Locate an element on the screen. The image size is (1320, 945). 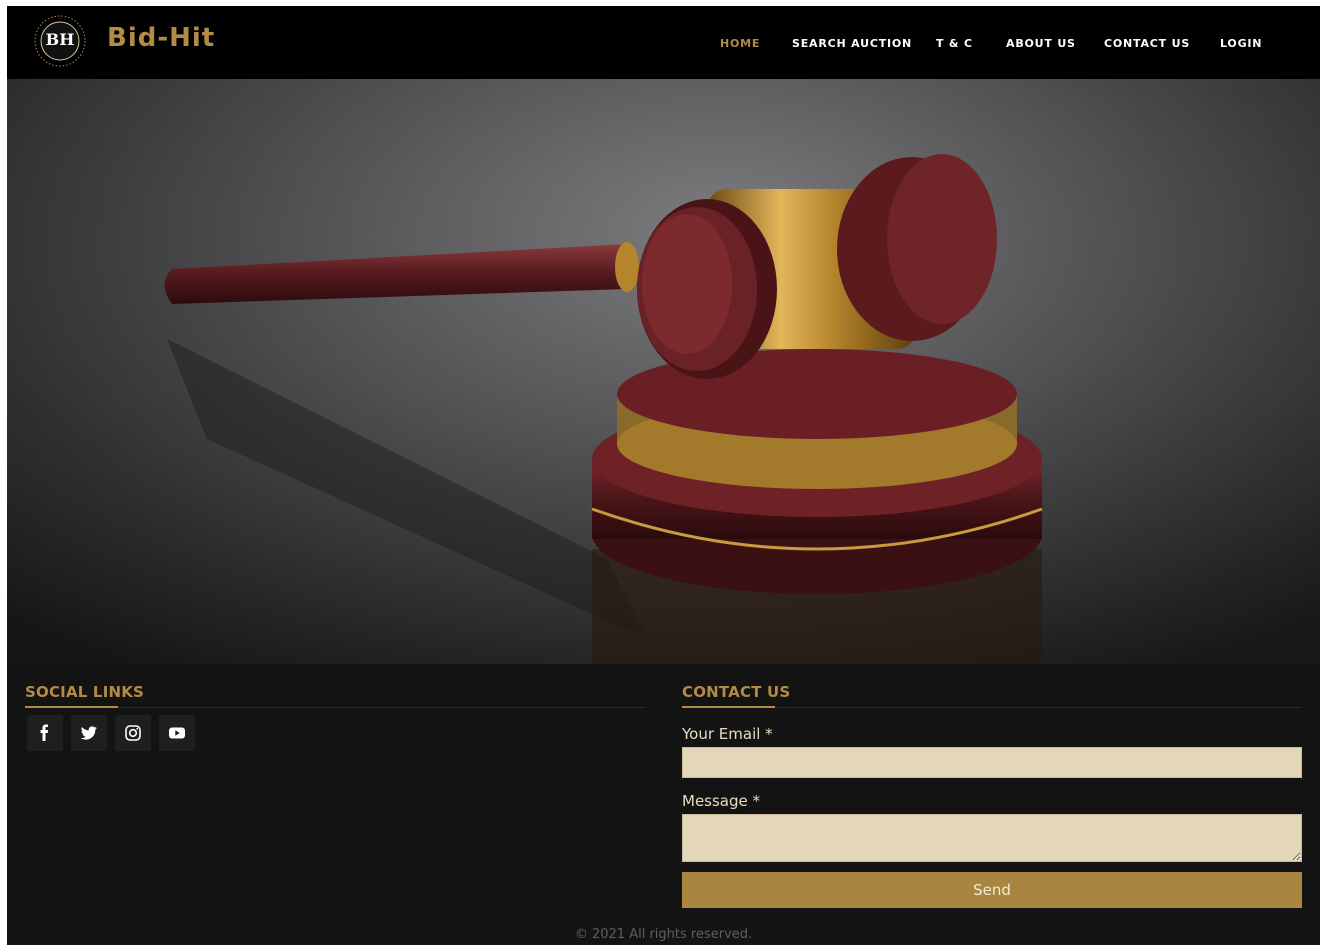
youtube-icon is located at coordinates (177, 733).